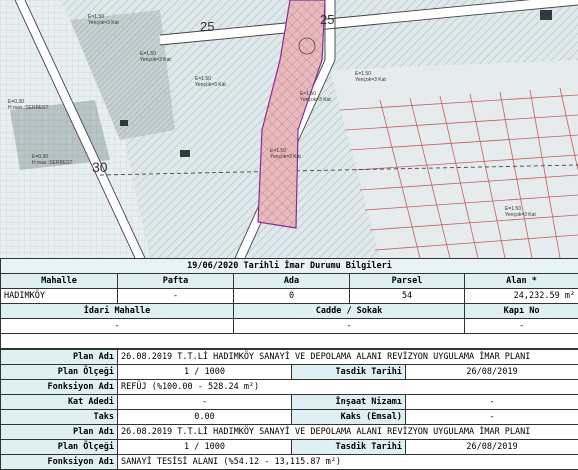  I want to click on road-label-top: 25, so click(207, 26).